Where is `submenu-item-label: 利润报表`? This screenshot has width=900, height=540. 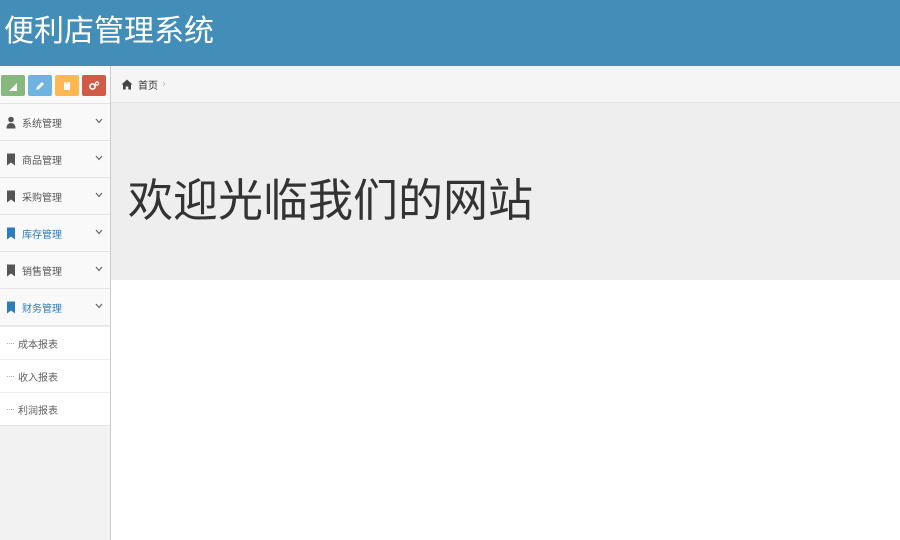 submenu-item-label: 利润报表 is located at coordinates (38, 411).